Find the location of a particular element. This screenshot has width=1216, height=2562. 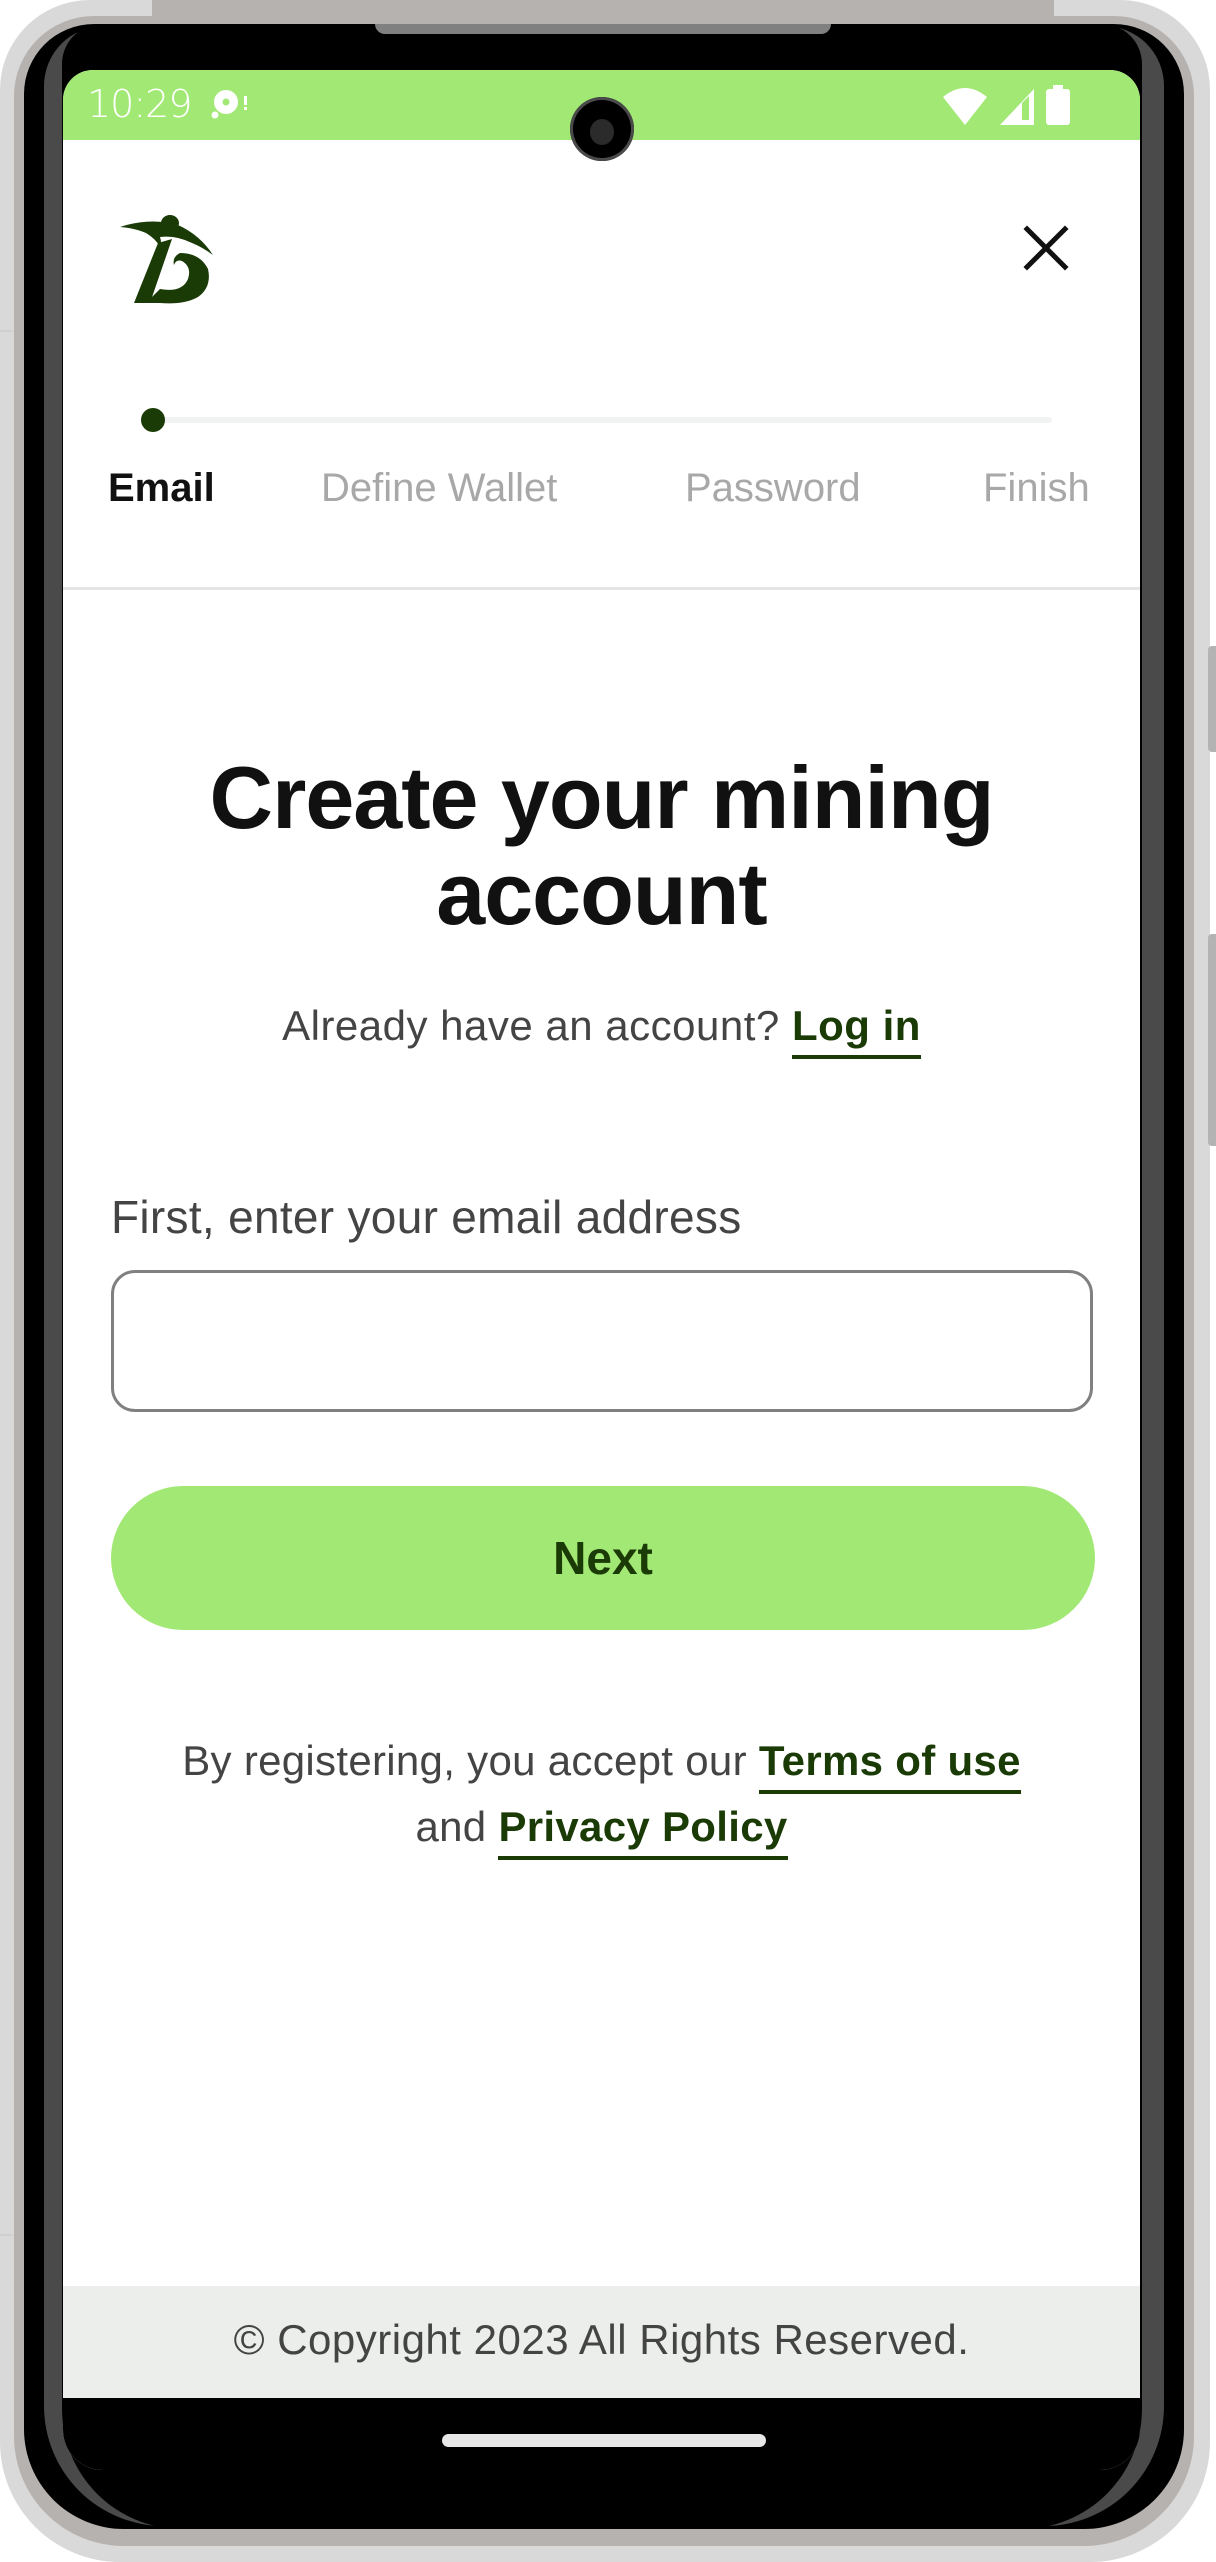

front-camera is located at coordinates (602, 129).